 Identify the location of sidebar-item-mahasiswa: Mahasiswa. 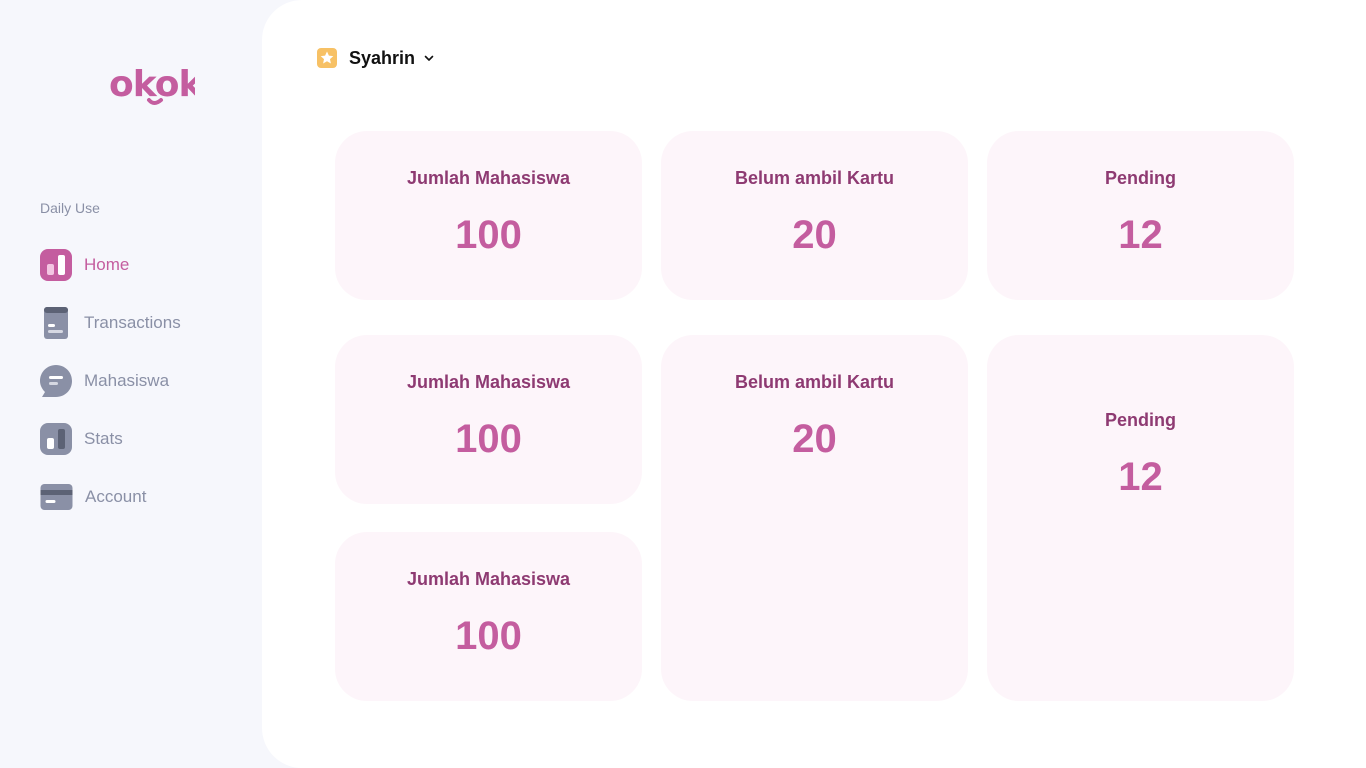
(104, 381).